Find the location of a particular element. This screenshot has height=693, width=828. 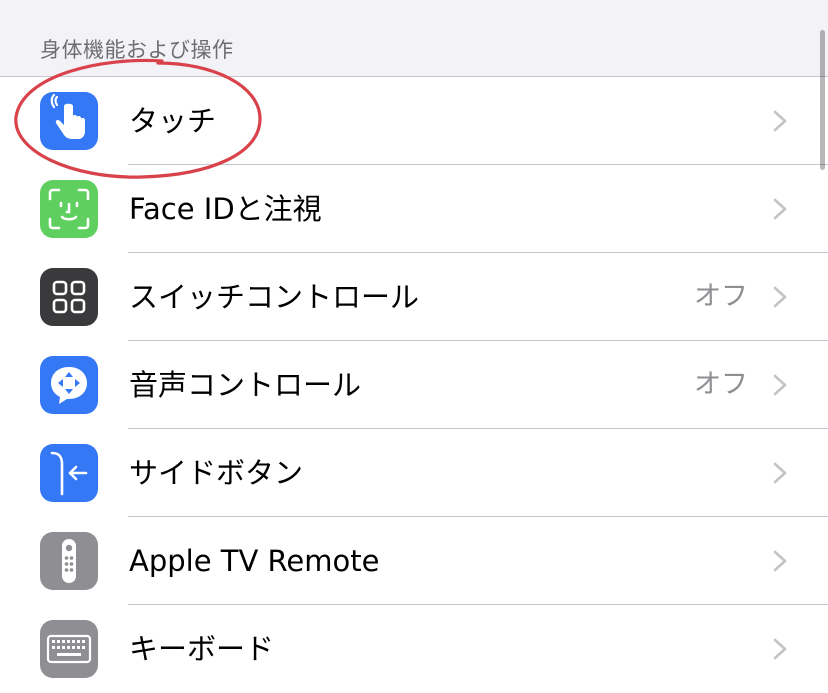

row-face-id: Face IDと注視 is located at coordinates (414, 209).